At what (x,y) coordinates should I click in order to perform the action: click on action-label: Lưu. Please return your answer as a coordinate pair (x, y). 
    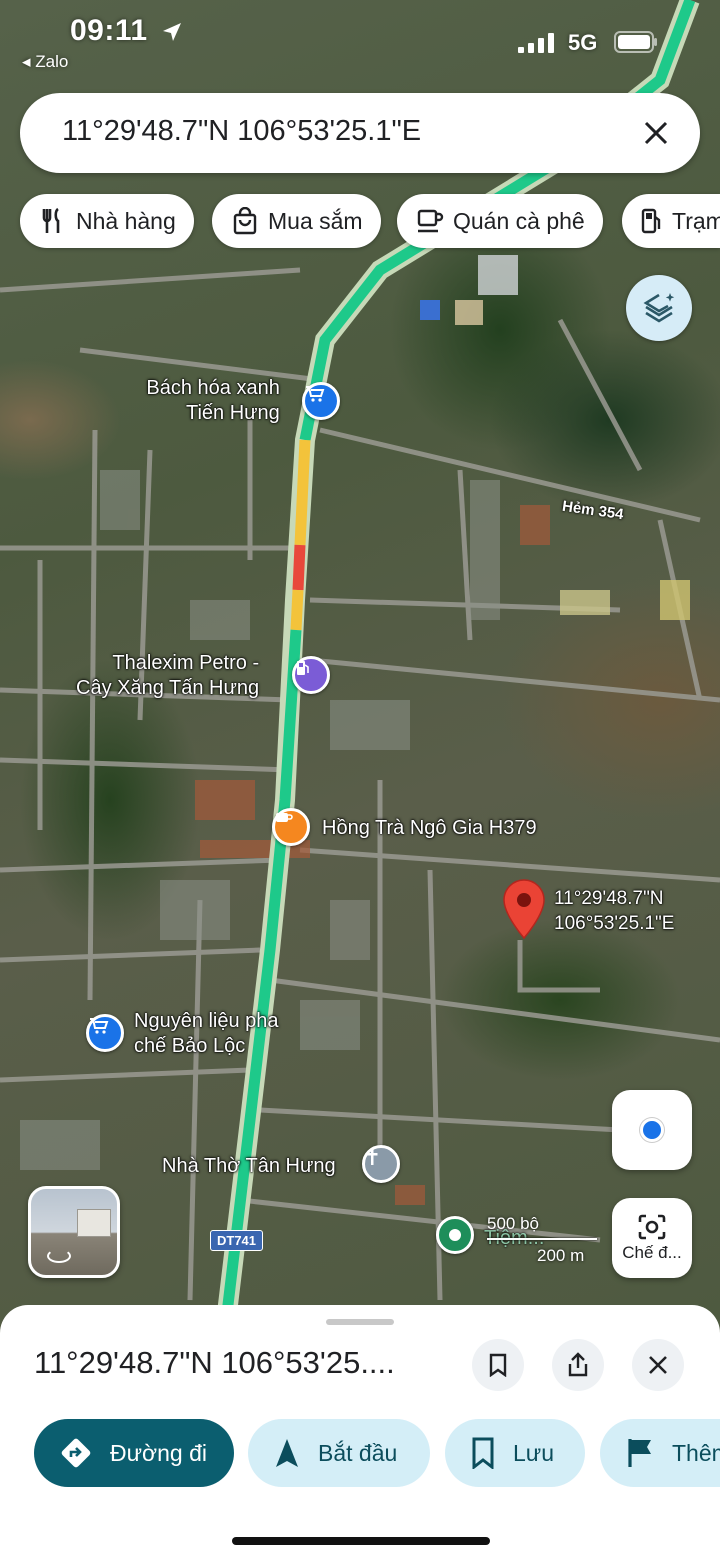
    Looking at the image, I should click on (533, 1452).